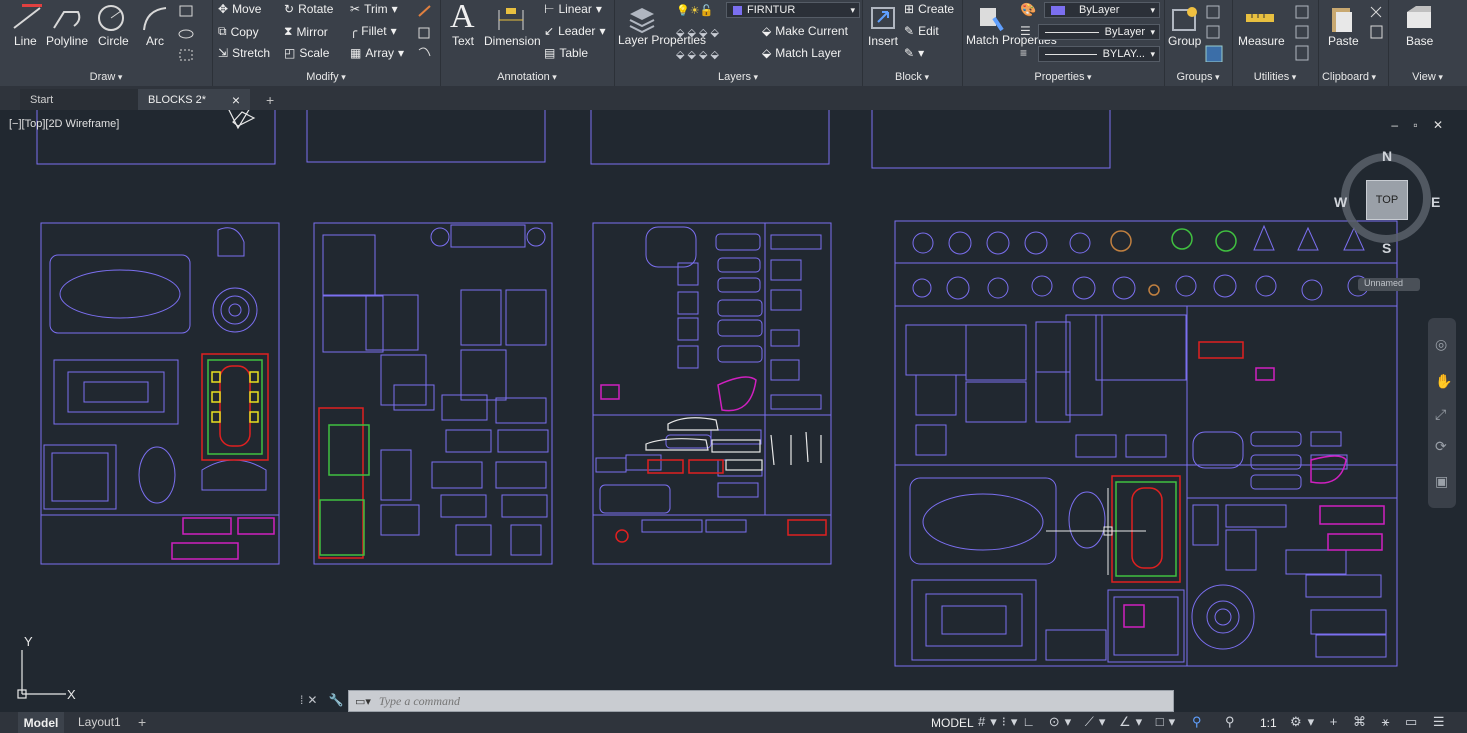  I want to click on color-dropdown-value: ByLayer, so click(1099, 10).